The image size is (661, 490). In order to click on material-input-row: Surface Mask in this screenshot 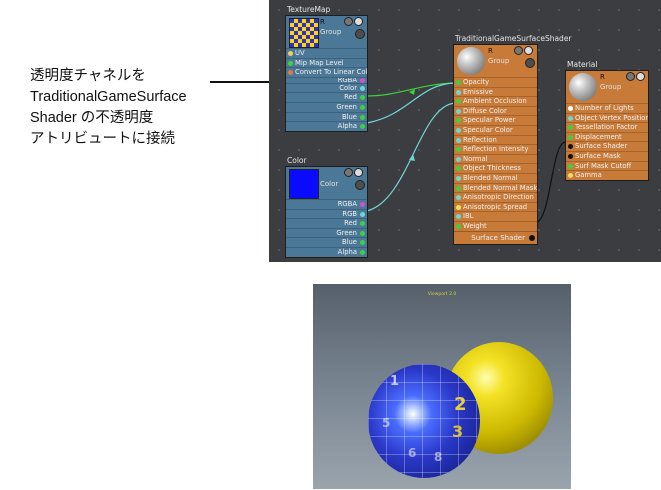, I will do `click(607, 155)`.